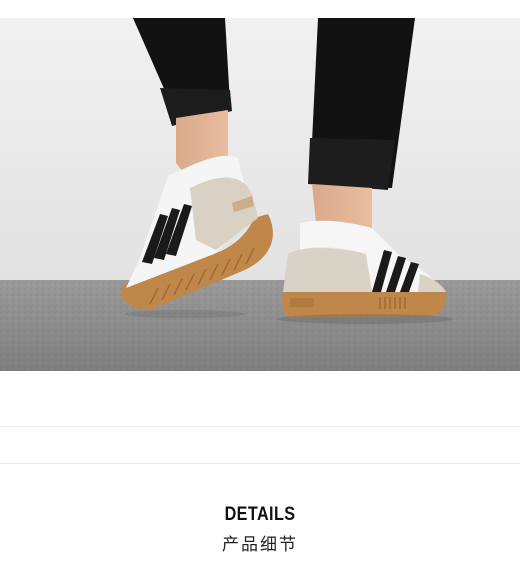 The image size is (520, 576). What do you see at coordinates (260, 514) in the screenshot?
I see `details-title: DETAILS` at bounding box center [260, 514].